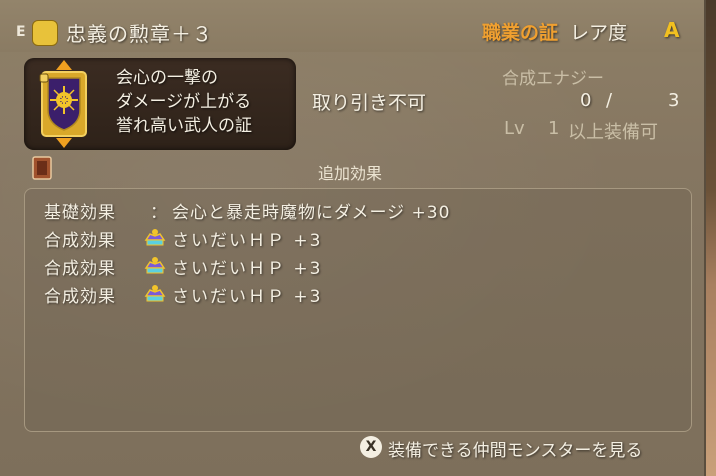  I want to click on rarity-value: A, so click(672, 30).